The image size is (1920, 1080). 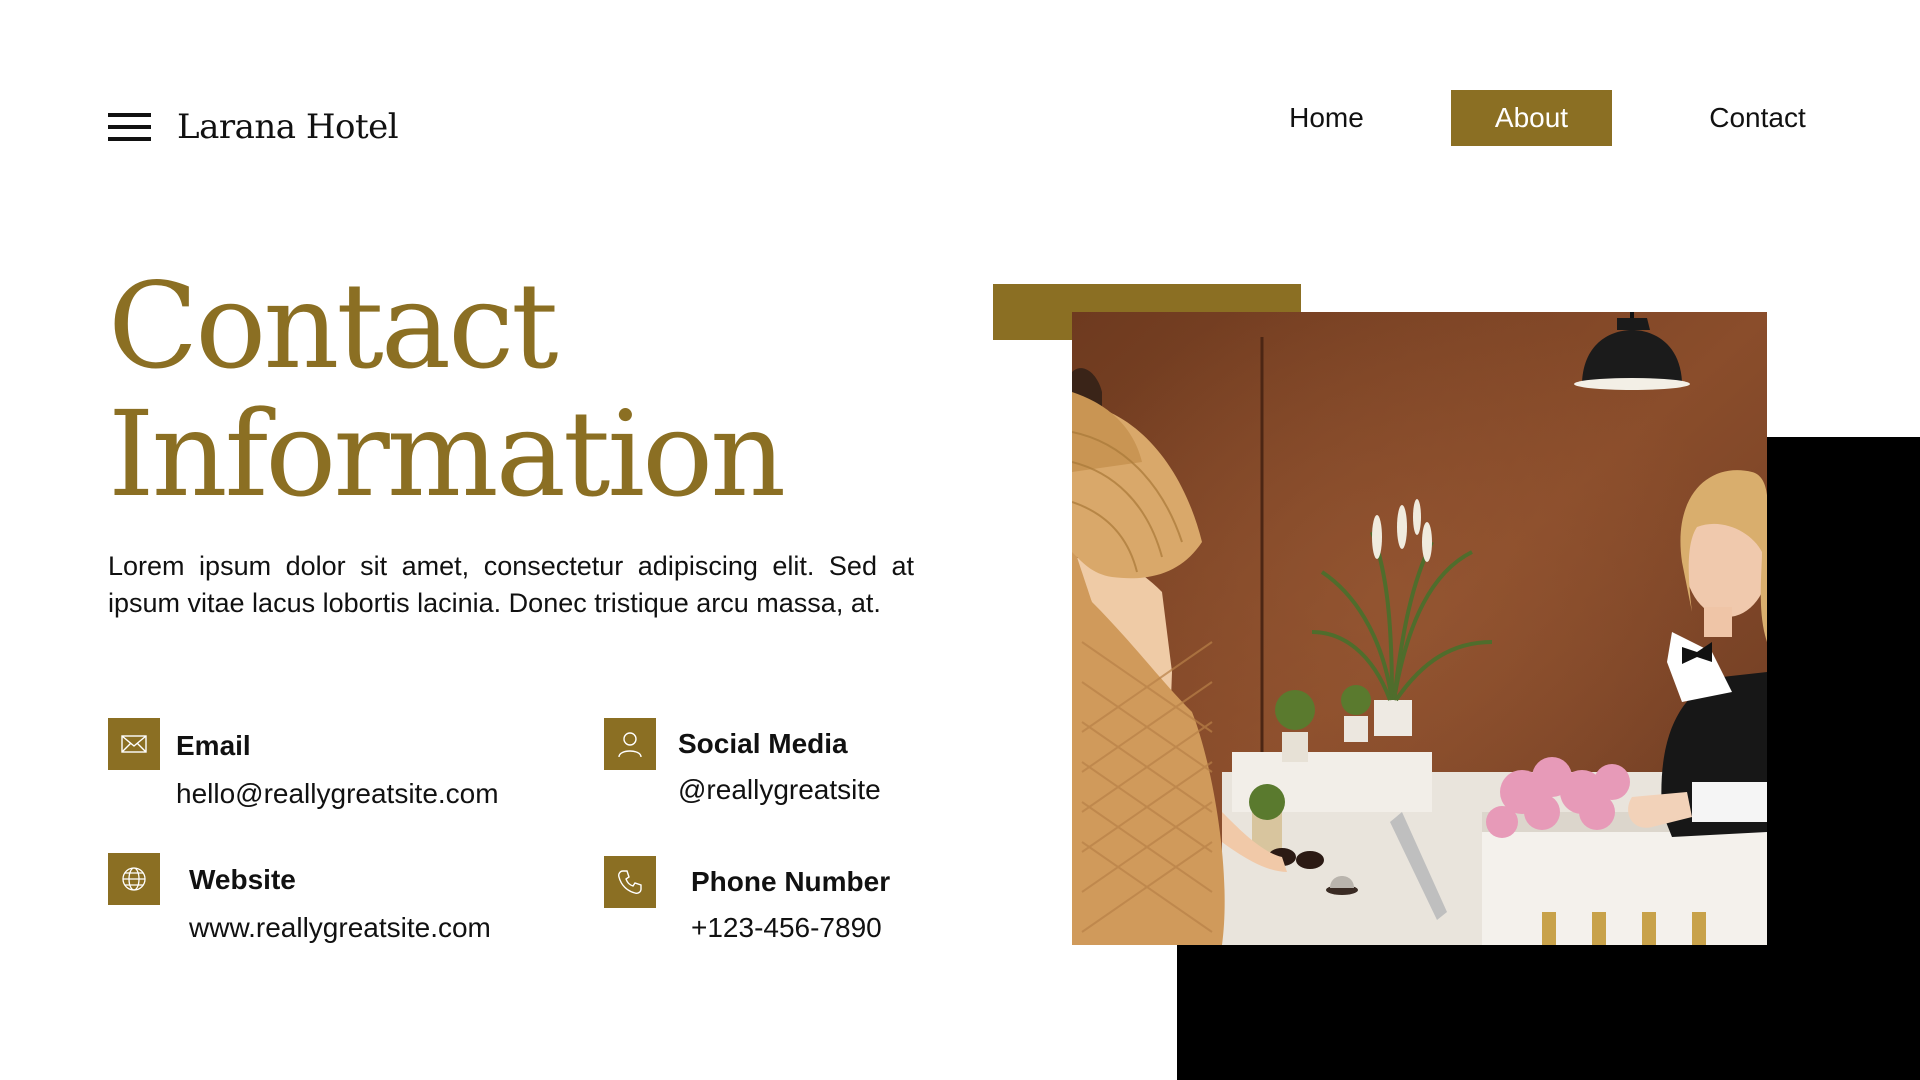 I want to click on menu-icon, so click(x=129, y=128).